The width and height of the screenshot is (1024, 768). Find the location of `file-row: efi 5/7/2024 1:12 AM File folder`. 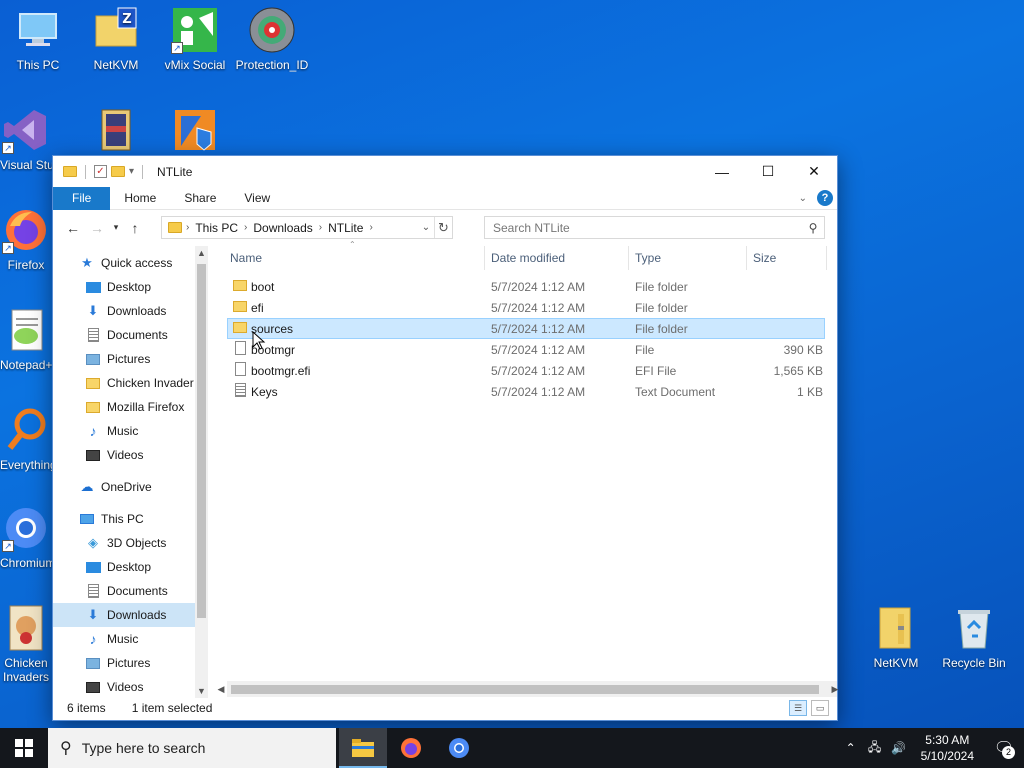

file-row: efi 5/7/2024 1:12 AM File folder is located at coordinates (526, 307).